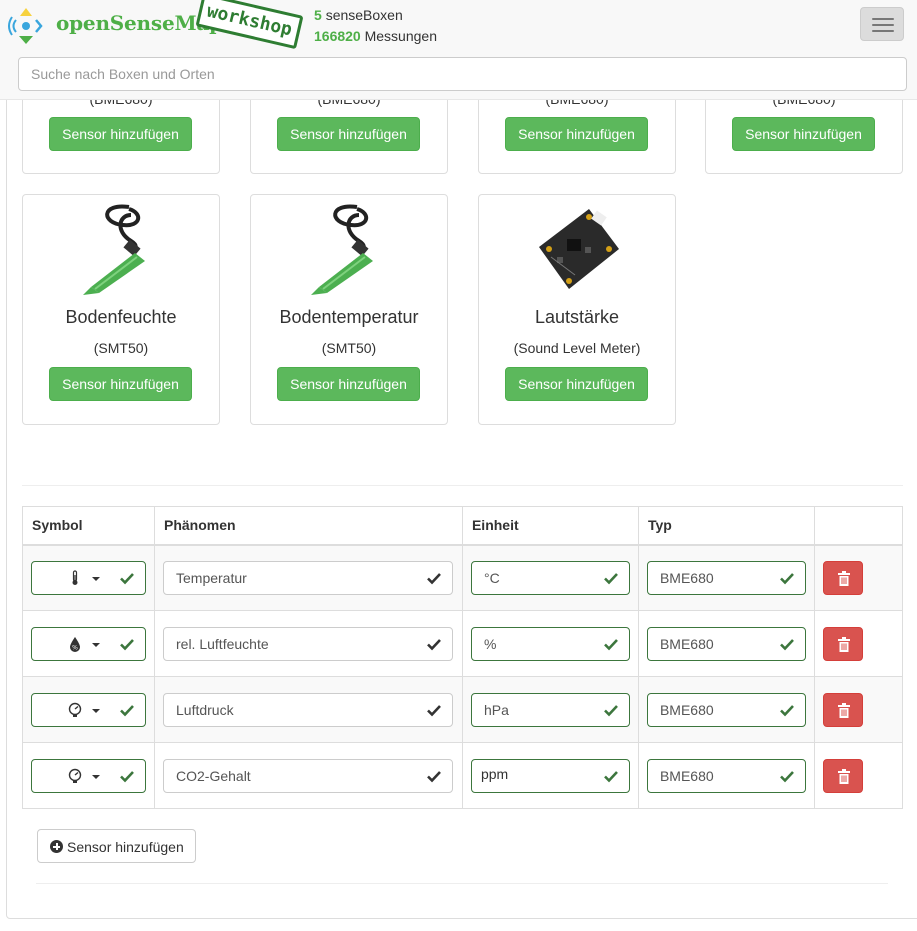 This screenshot has width=917, height=931. I want to click on phenomenon-input: Temperatur, so click(308, 577).